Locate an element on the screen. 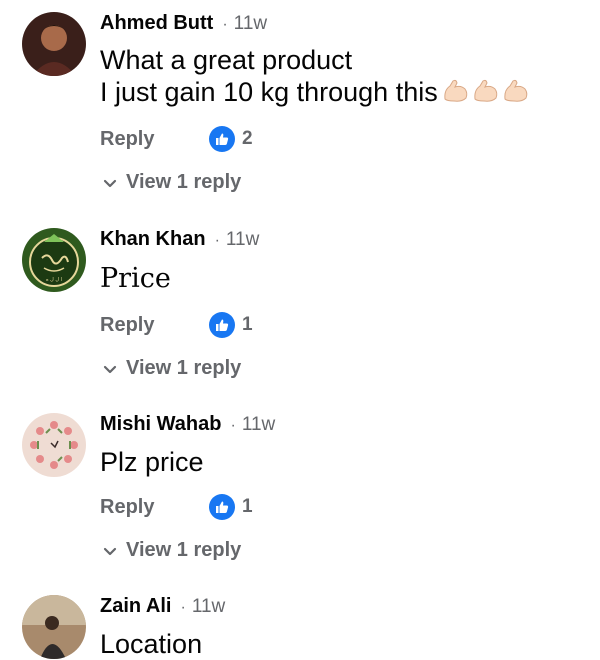 The image size is (600, 660). author-name: Mishi Wahab is located at coordinates (160, 424).